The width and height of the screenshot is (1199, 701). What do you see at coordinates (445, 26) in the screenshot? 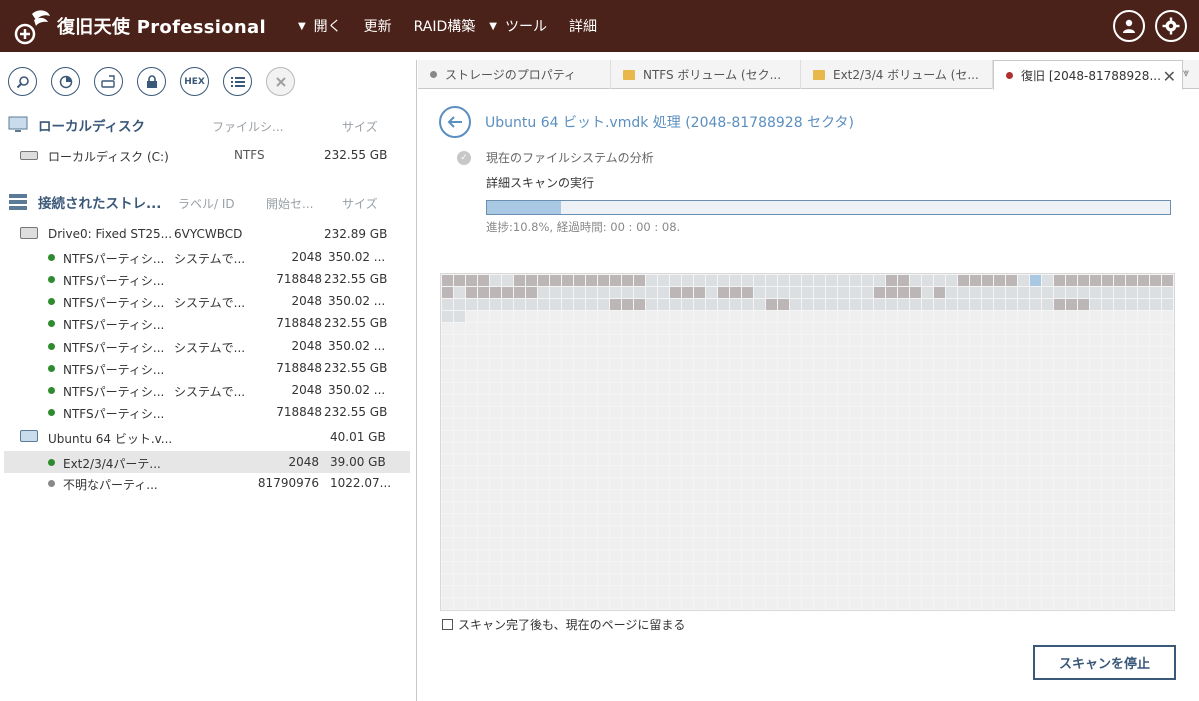
I see `menu-raid: RAID構築` at bounding box center [445, 26].